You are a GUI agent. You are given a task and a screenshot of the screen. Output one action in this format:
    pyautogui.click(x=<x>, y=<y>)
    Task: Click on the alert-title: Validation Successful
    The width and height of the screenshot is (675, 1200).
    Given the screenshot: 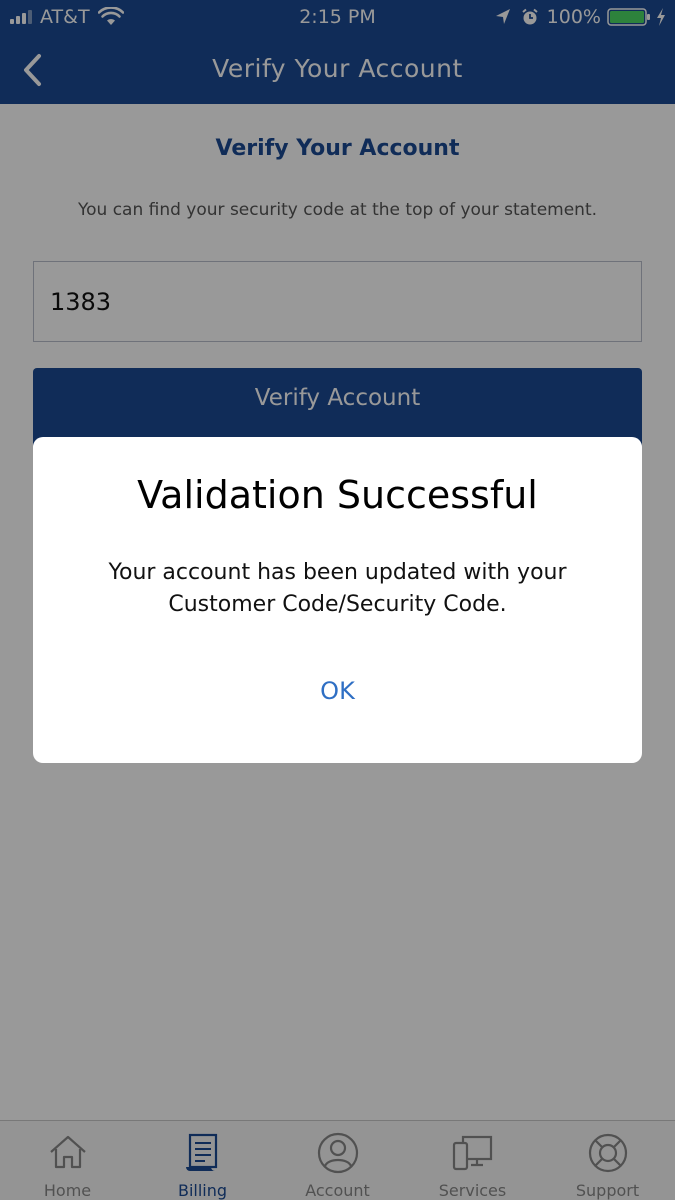 What is the action you would take?
    pyautogui.click(x=337, y=495)
    